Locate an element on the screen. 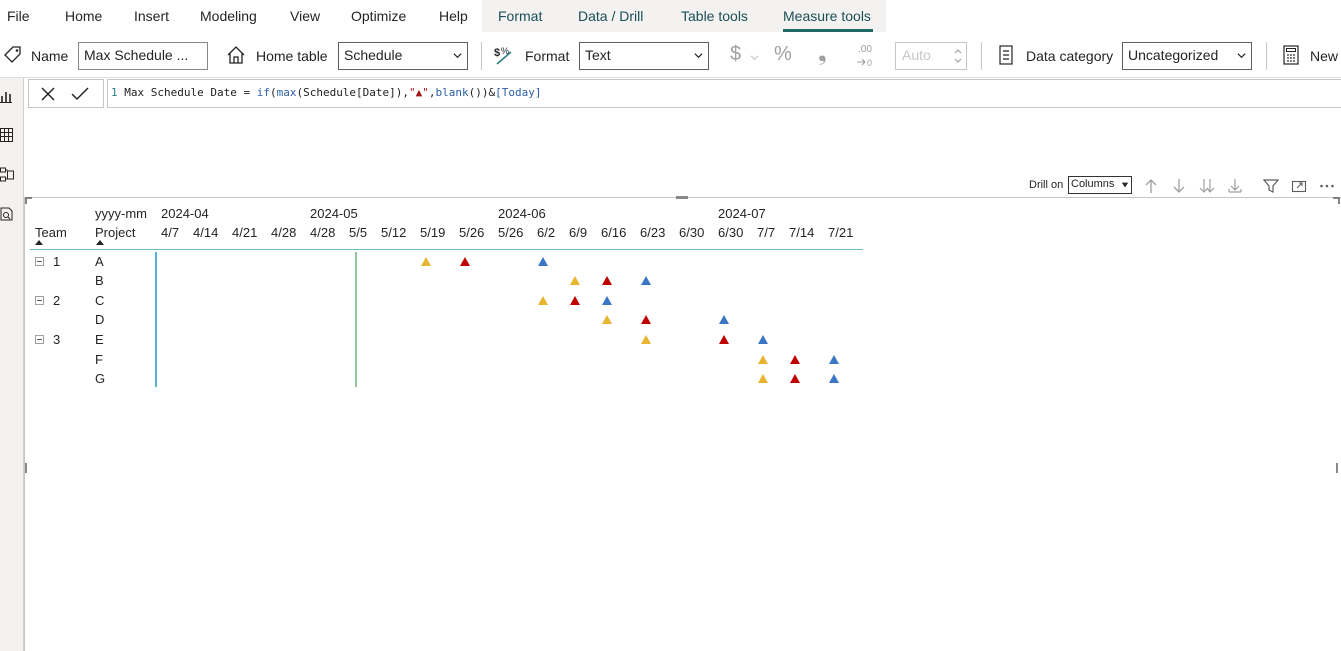 The width and height of the screenshot is (1341, 651). model-view-icon is located at coordinates (7, 175).